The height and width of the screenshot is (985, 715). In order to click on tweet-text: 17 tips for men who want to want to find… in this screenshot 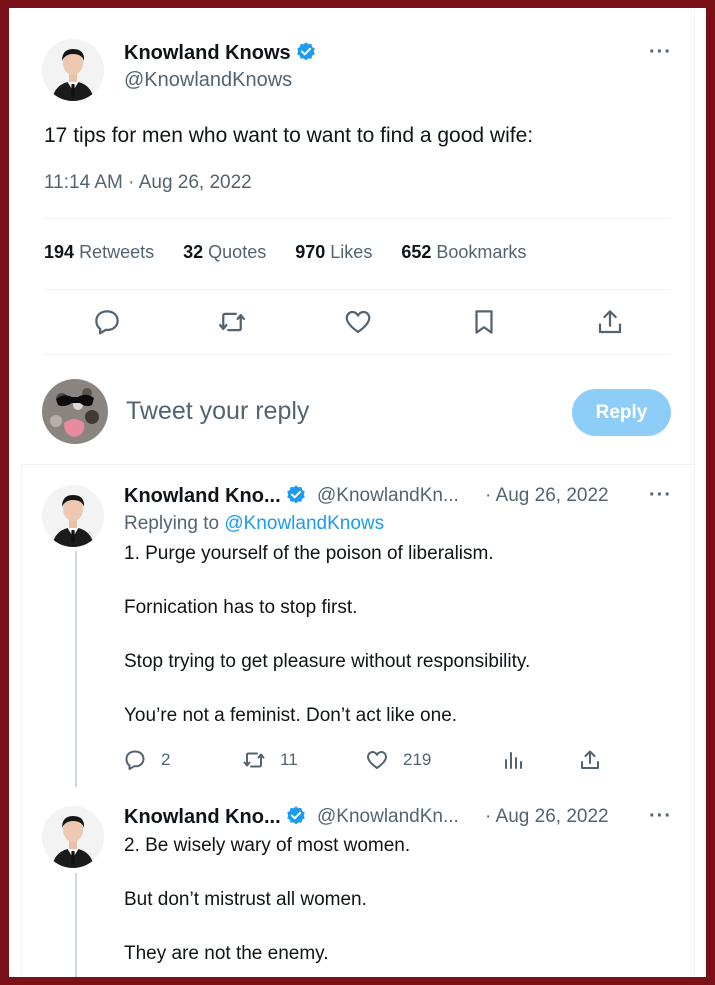, I will do `click(289, 135)`.